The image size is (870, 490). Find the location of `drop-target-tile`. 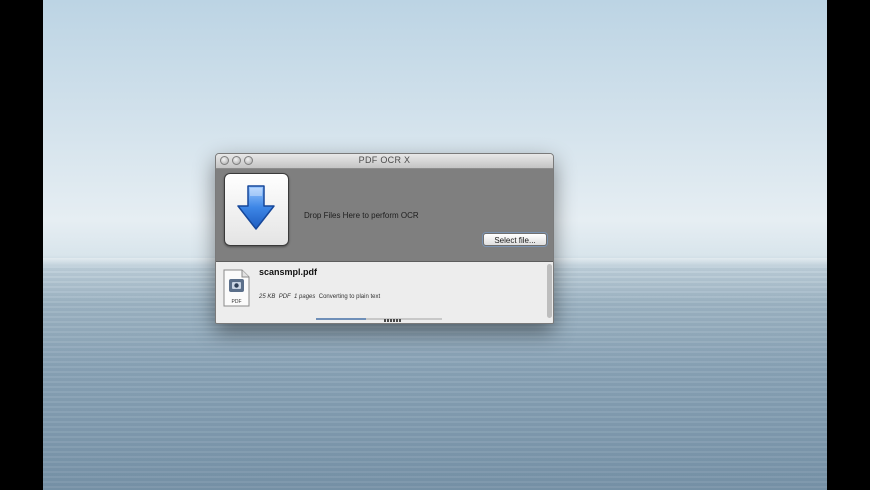

drop-target-tile is located at coordinates (256, 209).